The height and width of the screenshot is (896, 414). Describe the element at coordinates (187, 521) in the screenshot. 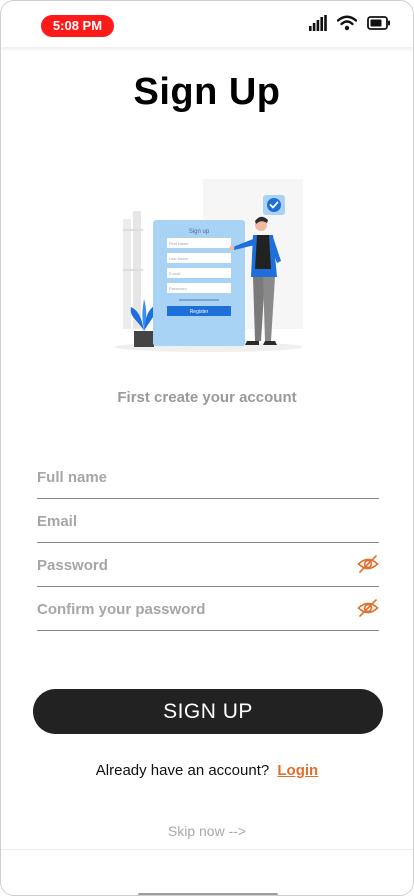

I see `email-input` at that location.